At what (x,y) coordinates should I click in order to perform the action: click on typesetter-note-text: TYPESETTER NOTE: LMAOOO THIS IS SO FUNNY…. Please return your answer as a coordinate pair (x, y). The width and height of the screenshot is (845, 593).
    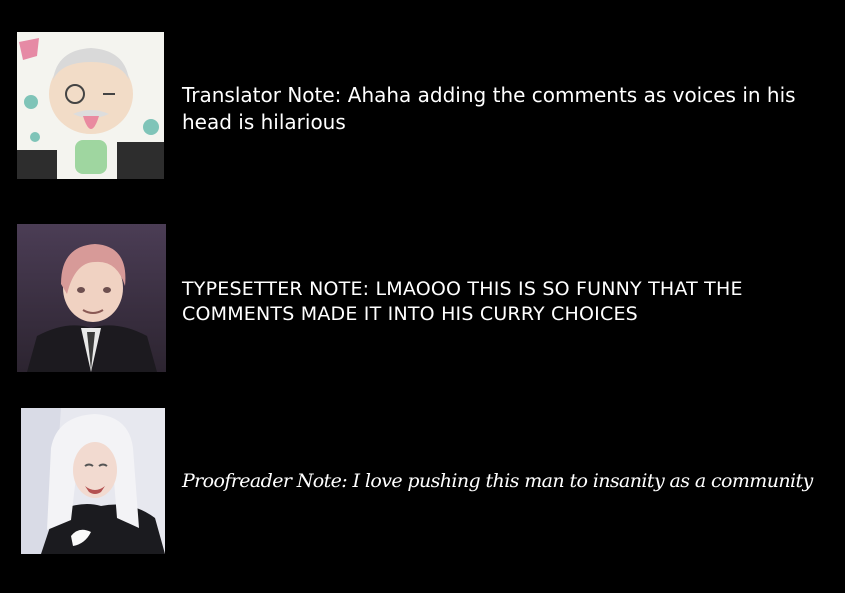
    Looking at the image, I should click on (462, 301).